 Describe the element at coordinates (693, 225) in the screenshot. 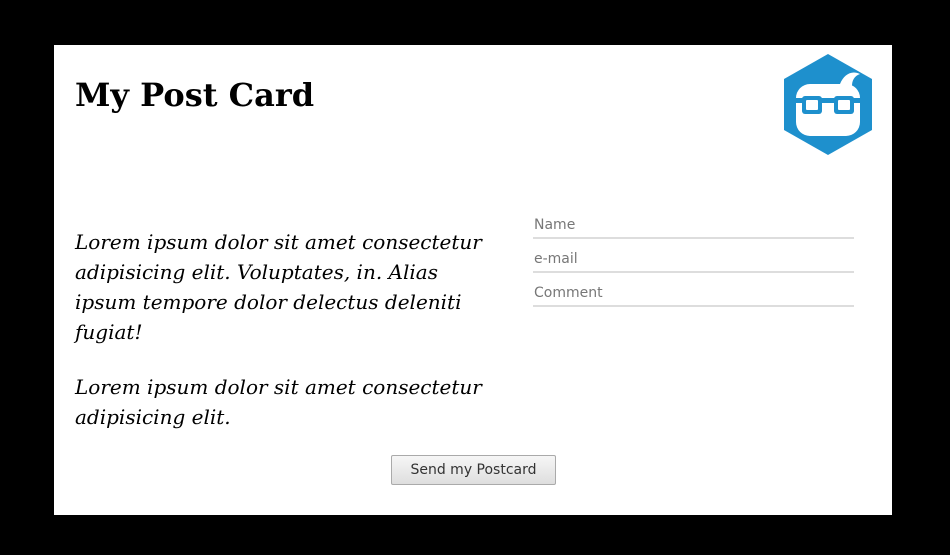

I see `name-field` at that location.